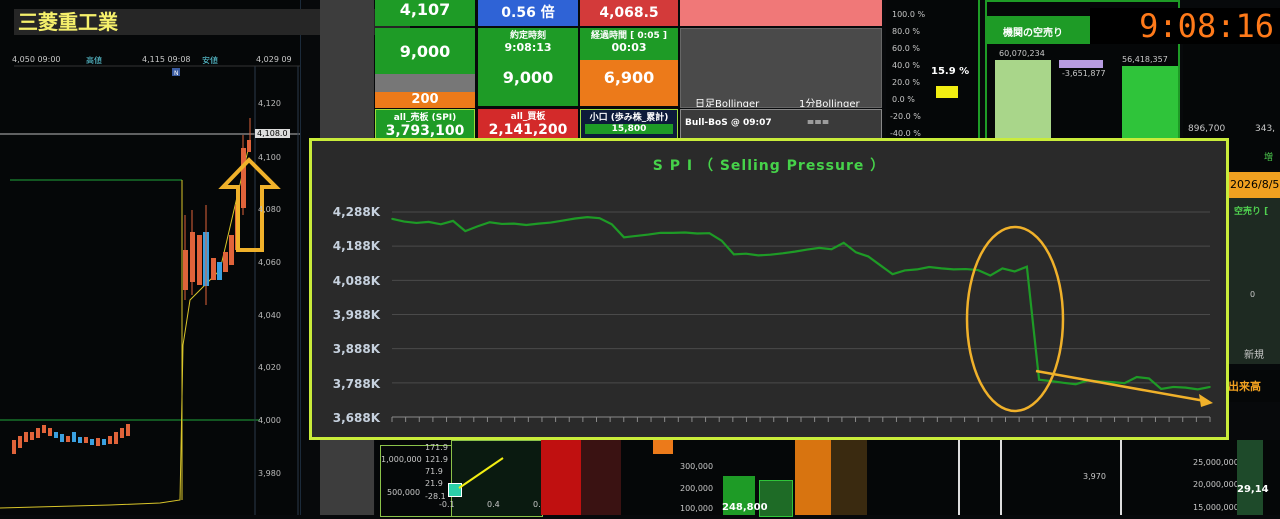 The width and height of the screenshot is (1280, 519). I want to click on small-lot-value: 15,800, so click(629, 129).